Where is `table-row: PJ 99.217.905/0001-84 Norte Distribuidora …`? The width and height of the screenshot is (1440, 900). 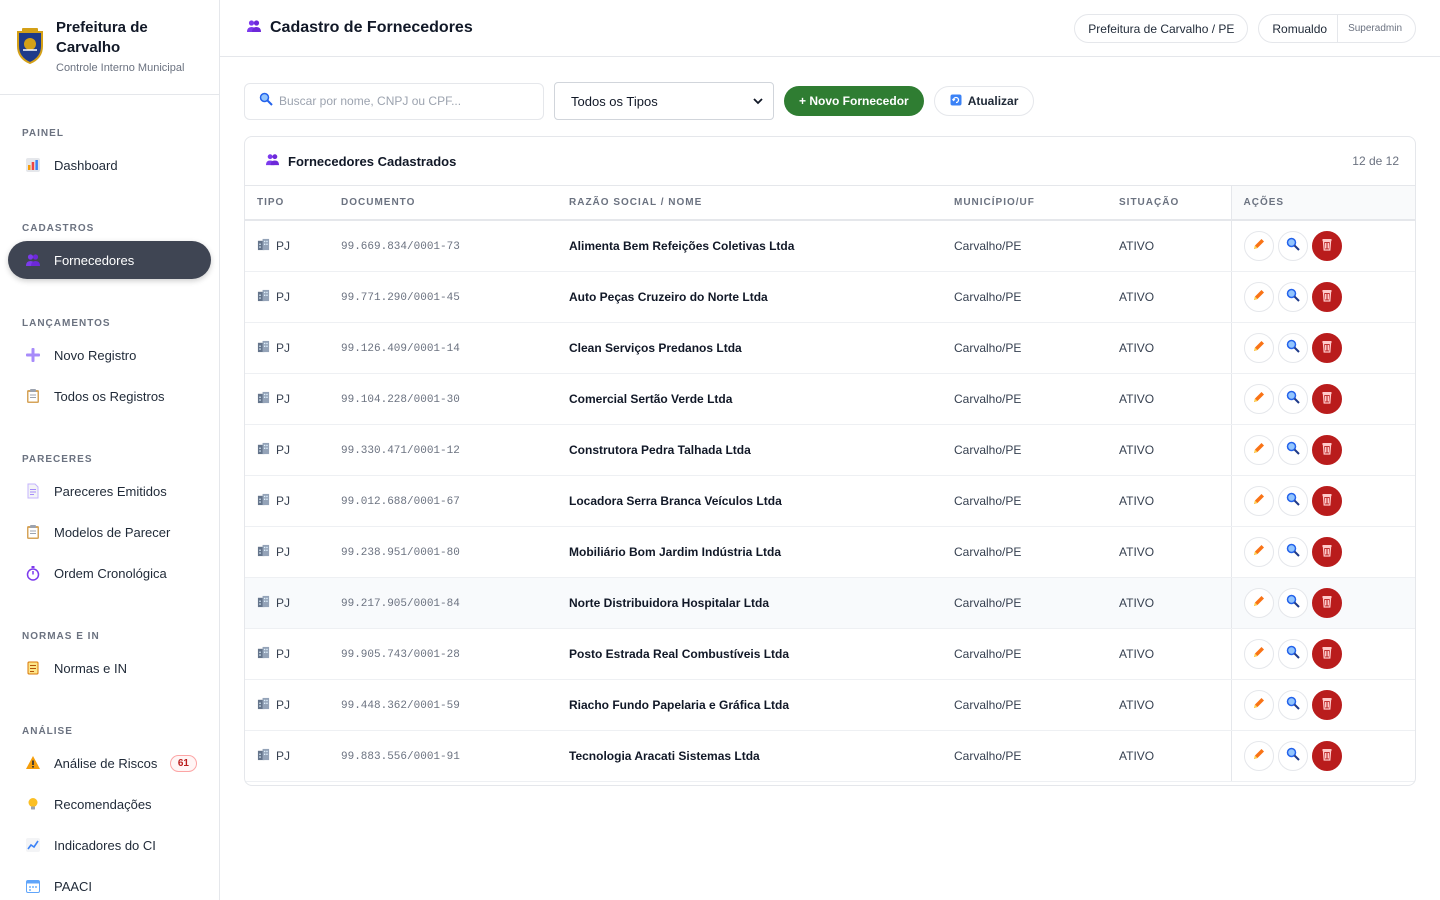
table-row: PJ 99.217.905/0001-84 Norte Distribuidora … is located at coordinates (830, 603).